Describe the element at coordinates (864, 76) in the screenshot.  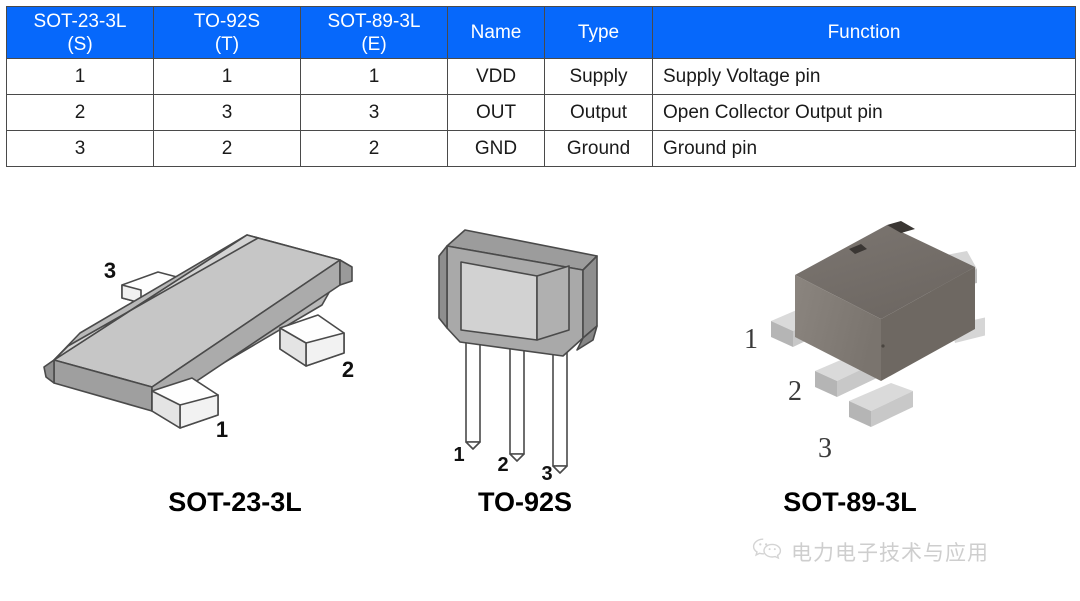
I see `cell-pin-function: Supply Voltage pin` at that location.